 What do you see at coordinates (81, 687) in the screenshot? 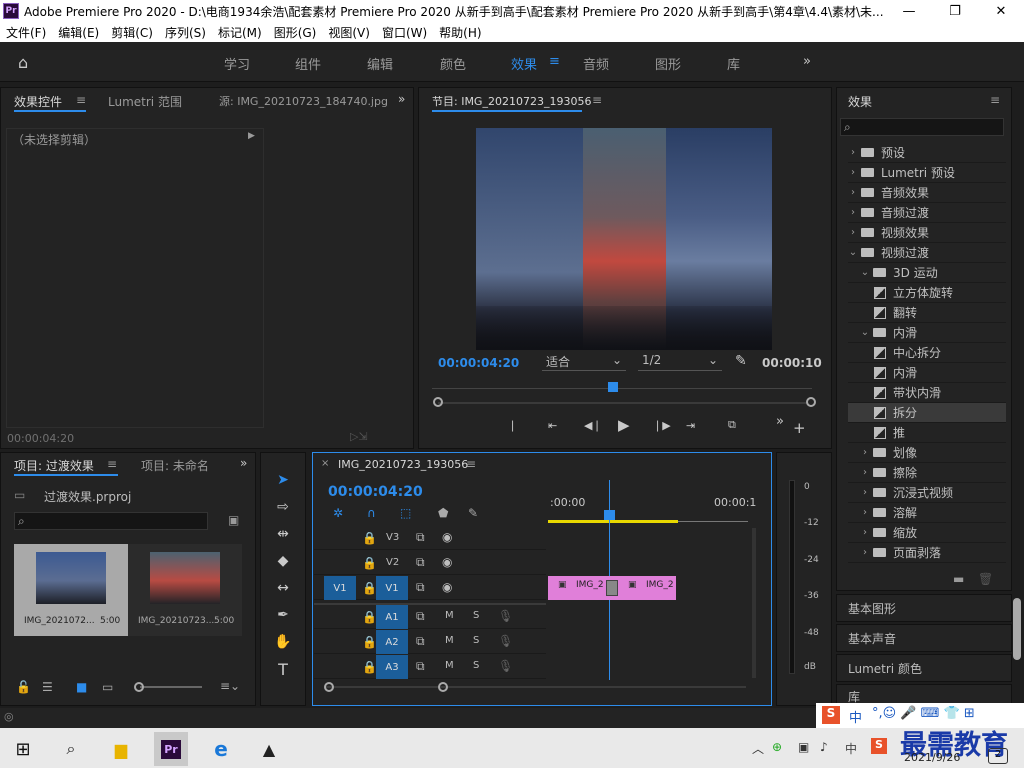
I see `icon-view-icon: ■` at bounding box center [81, 687].